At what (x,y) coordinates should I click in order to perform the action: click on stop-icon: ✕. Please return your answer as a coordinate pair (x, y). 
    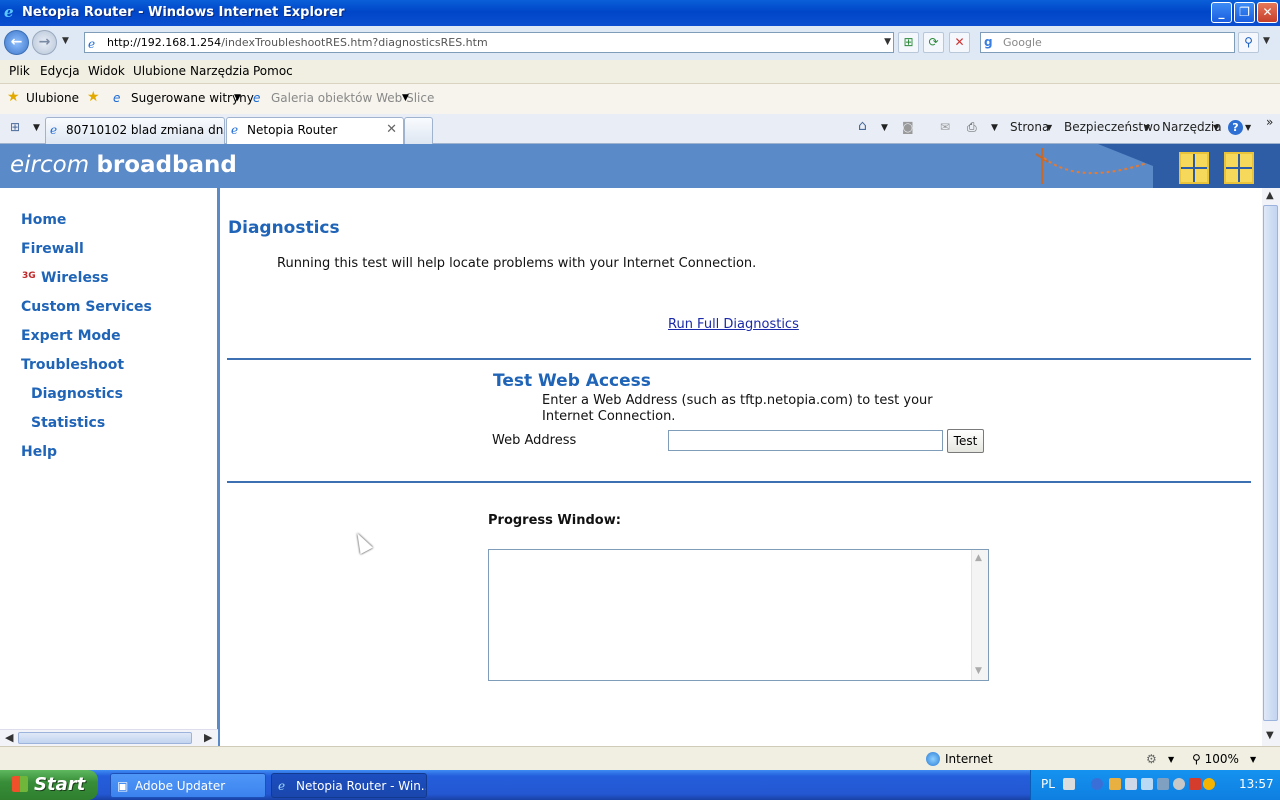
    Looking at the image, I should click on (959, 42).